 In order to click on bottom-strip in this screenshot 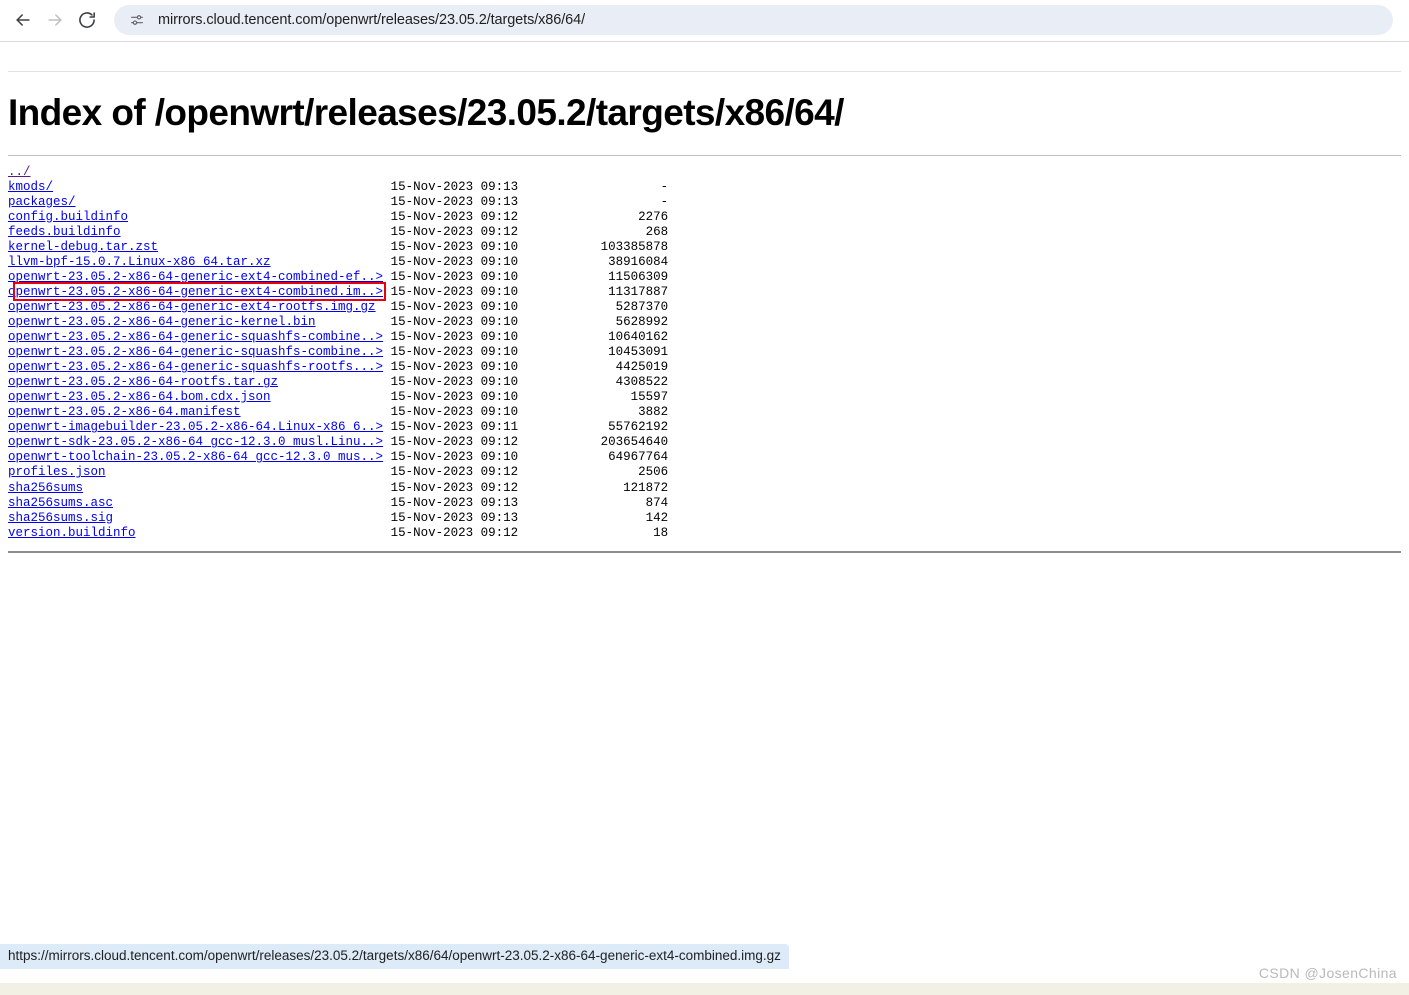, I will do `click(704, 989)`.